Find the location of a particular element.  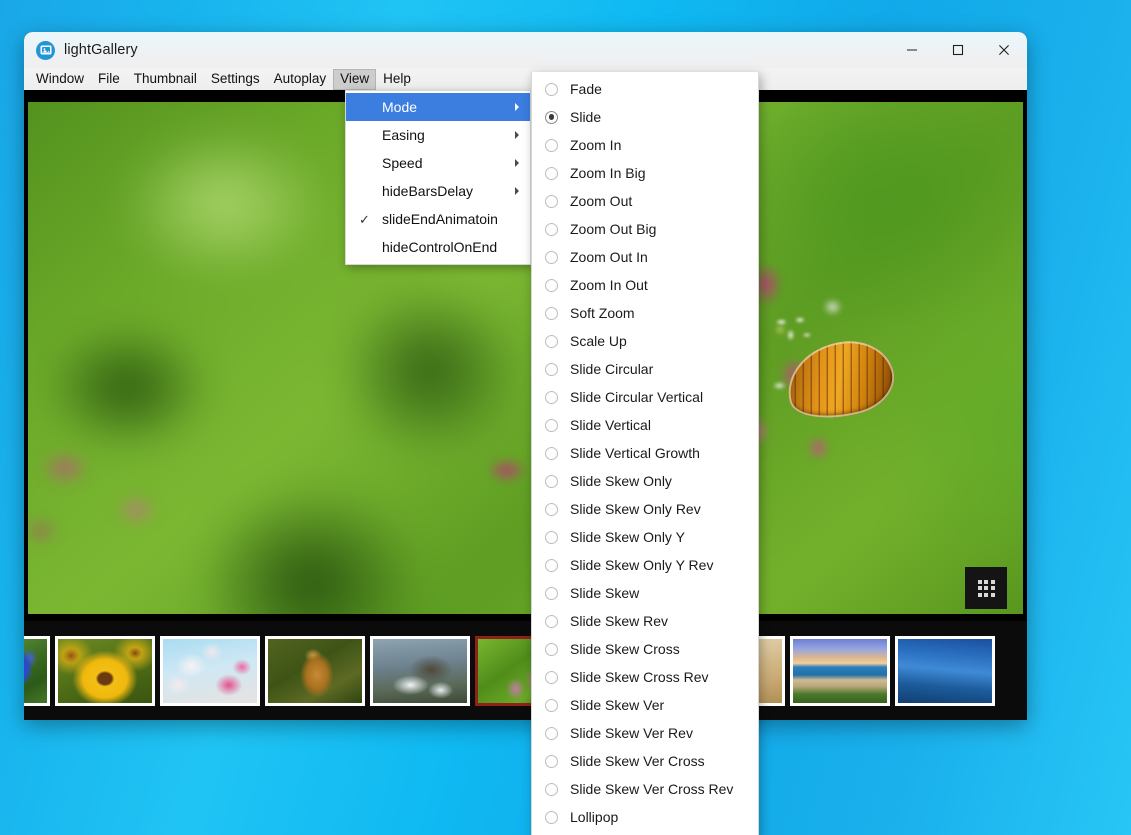

mode-option-label: Zoom In Big is located at coordinates (608, 173).